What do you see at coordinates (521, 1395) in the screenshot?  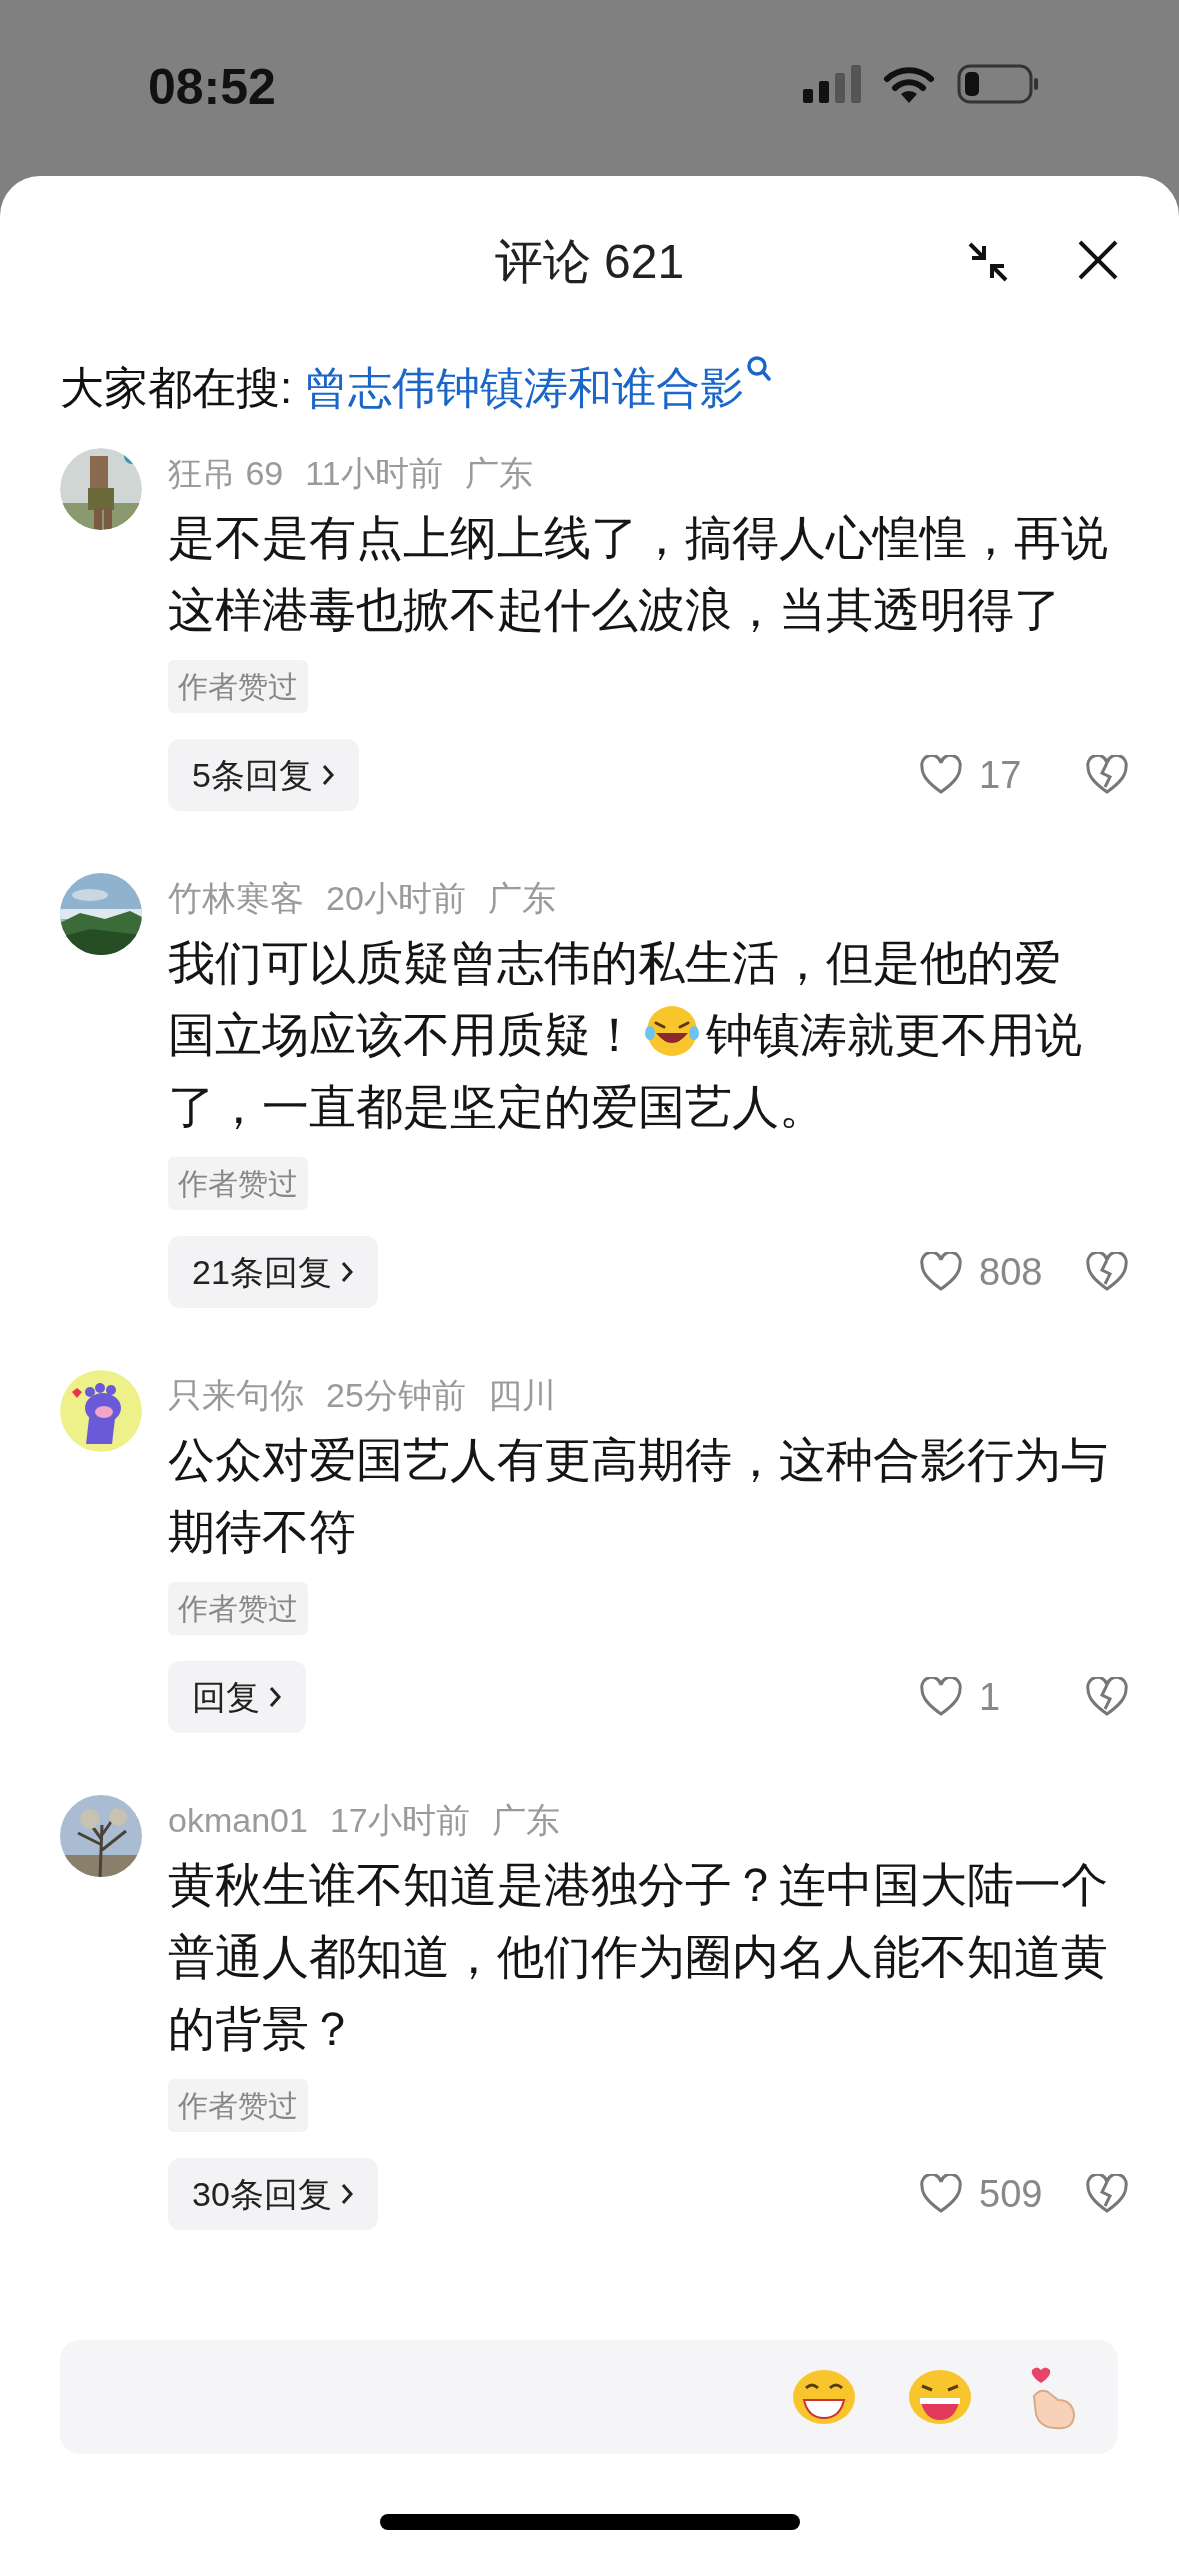 I see `comment-location: 四川` at bounding box center [521, 1395].